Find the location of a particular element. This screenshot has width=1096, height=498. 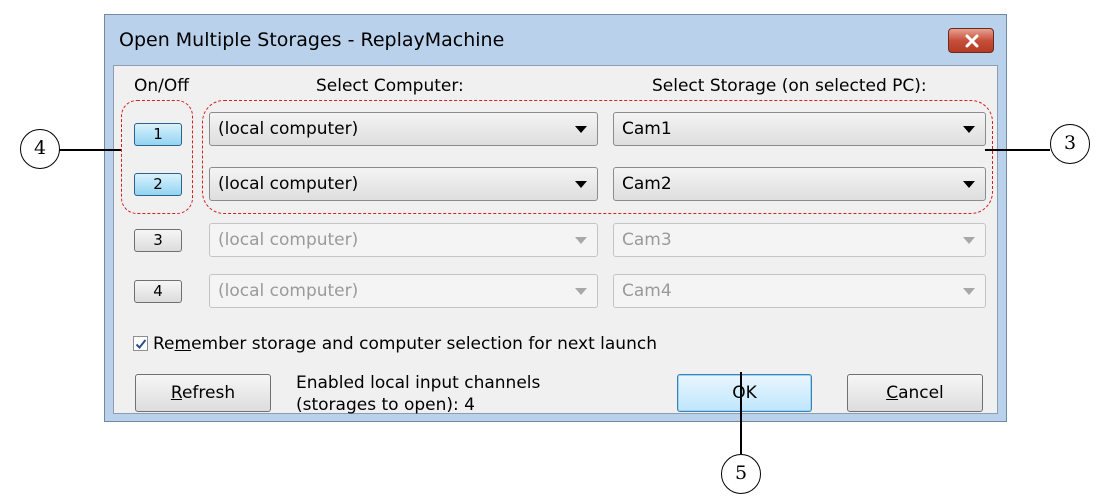

callout-4-leader is located at coordinates (90, 150).